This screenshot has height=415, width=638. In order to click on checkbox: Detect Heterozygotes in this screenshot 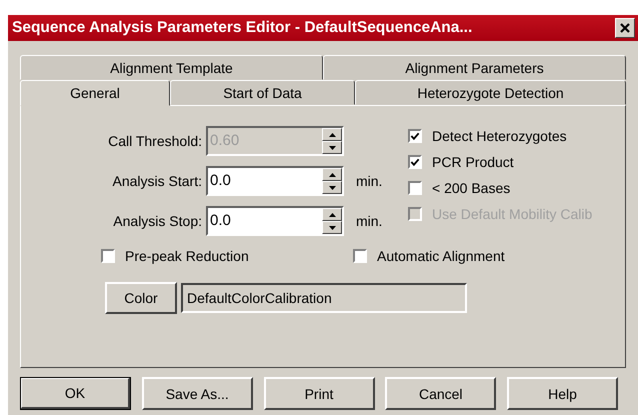, I will do `click(500, 136)`.